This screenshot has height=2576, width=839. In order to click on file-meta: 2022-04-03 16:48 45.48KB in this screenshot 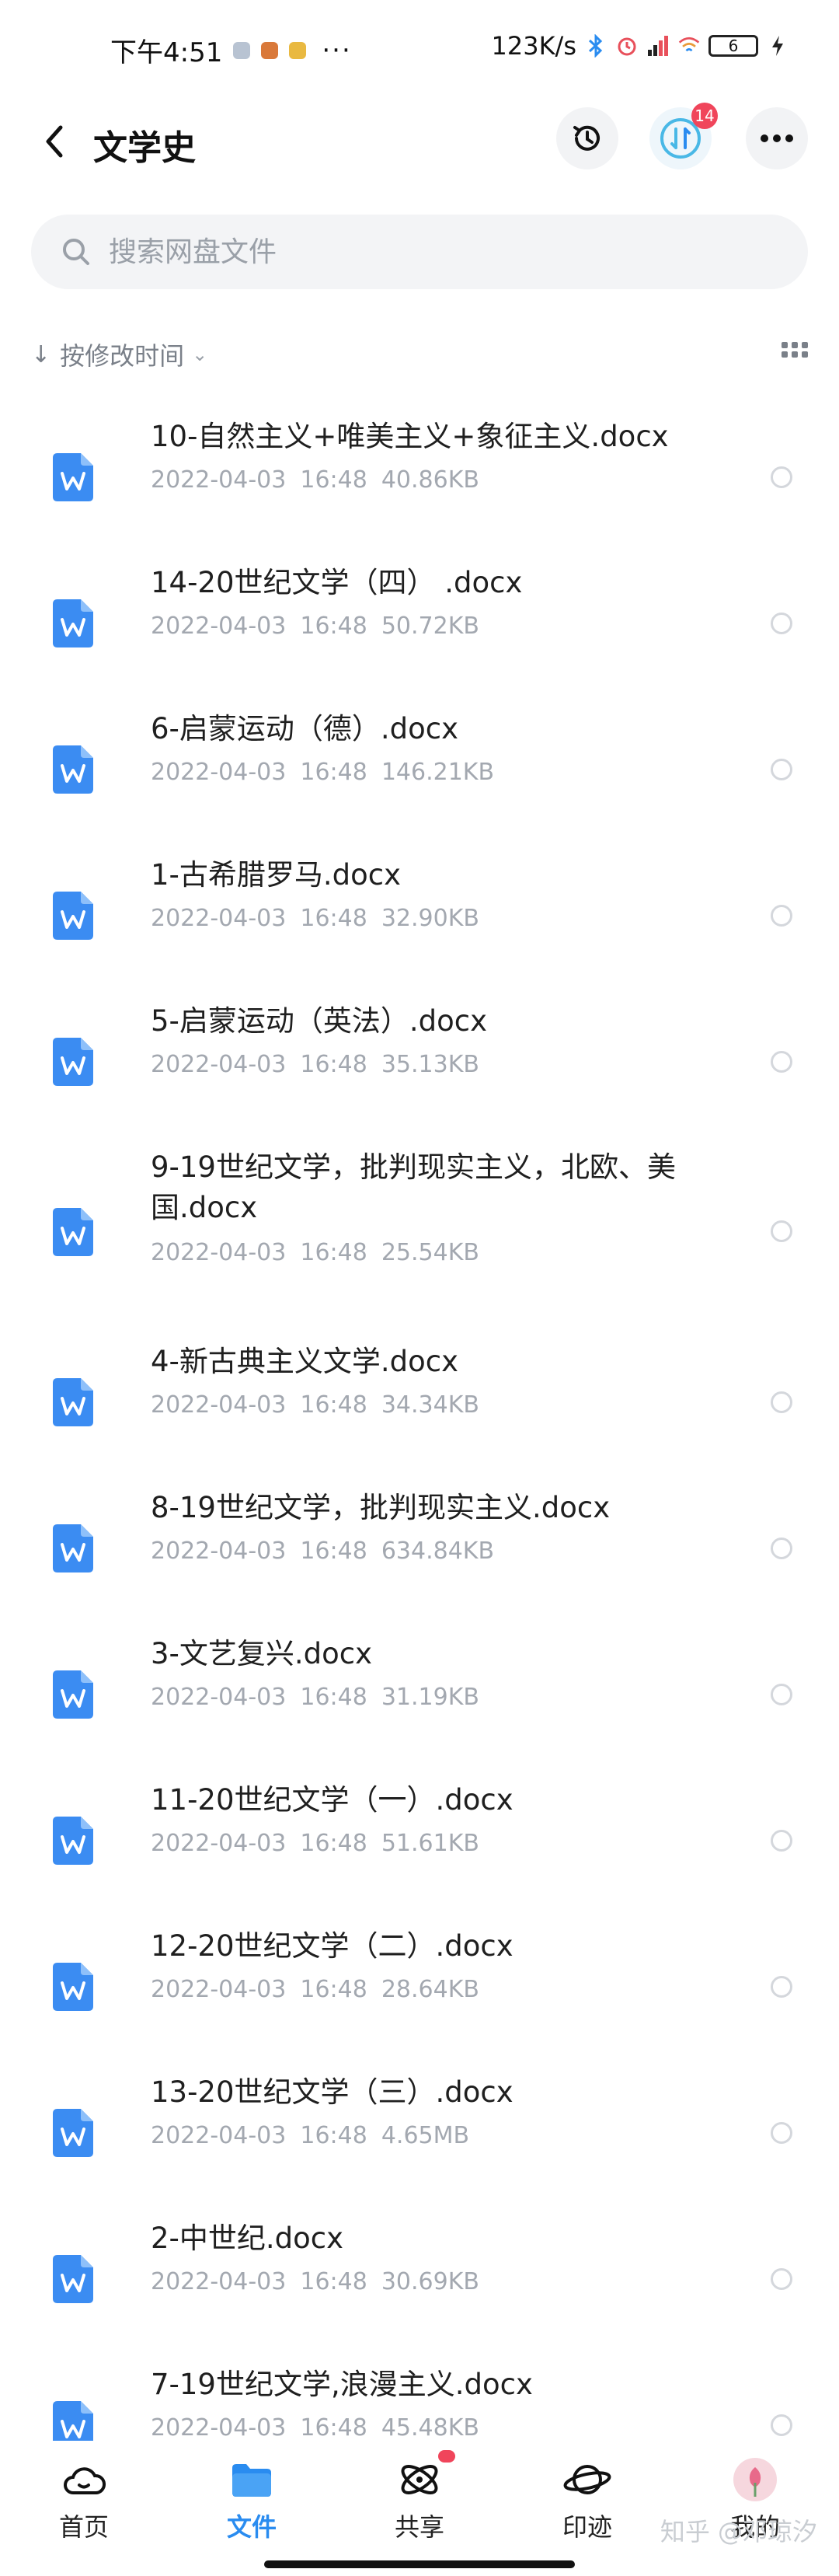, I will do `click(315, 2428)`.